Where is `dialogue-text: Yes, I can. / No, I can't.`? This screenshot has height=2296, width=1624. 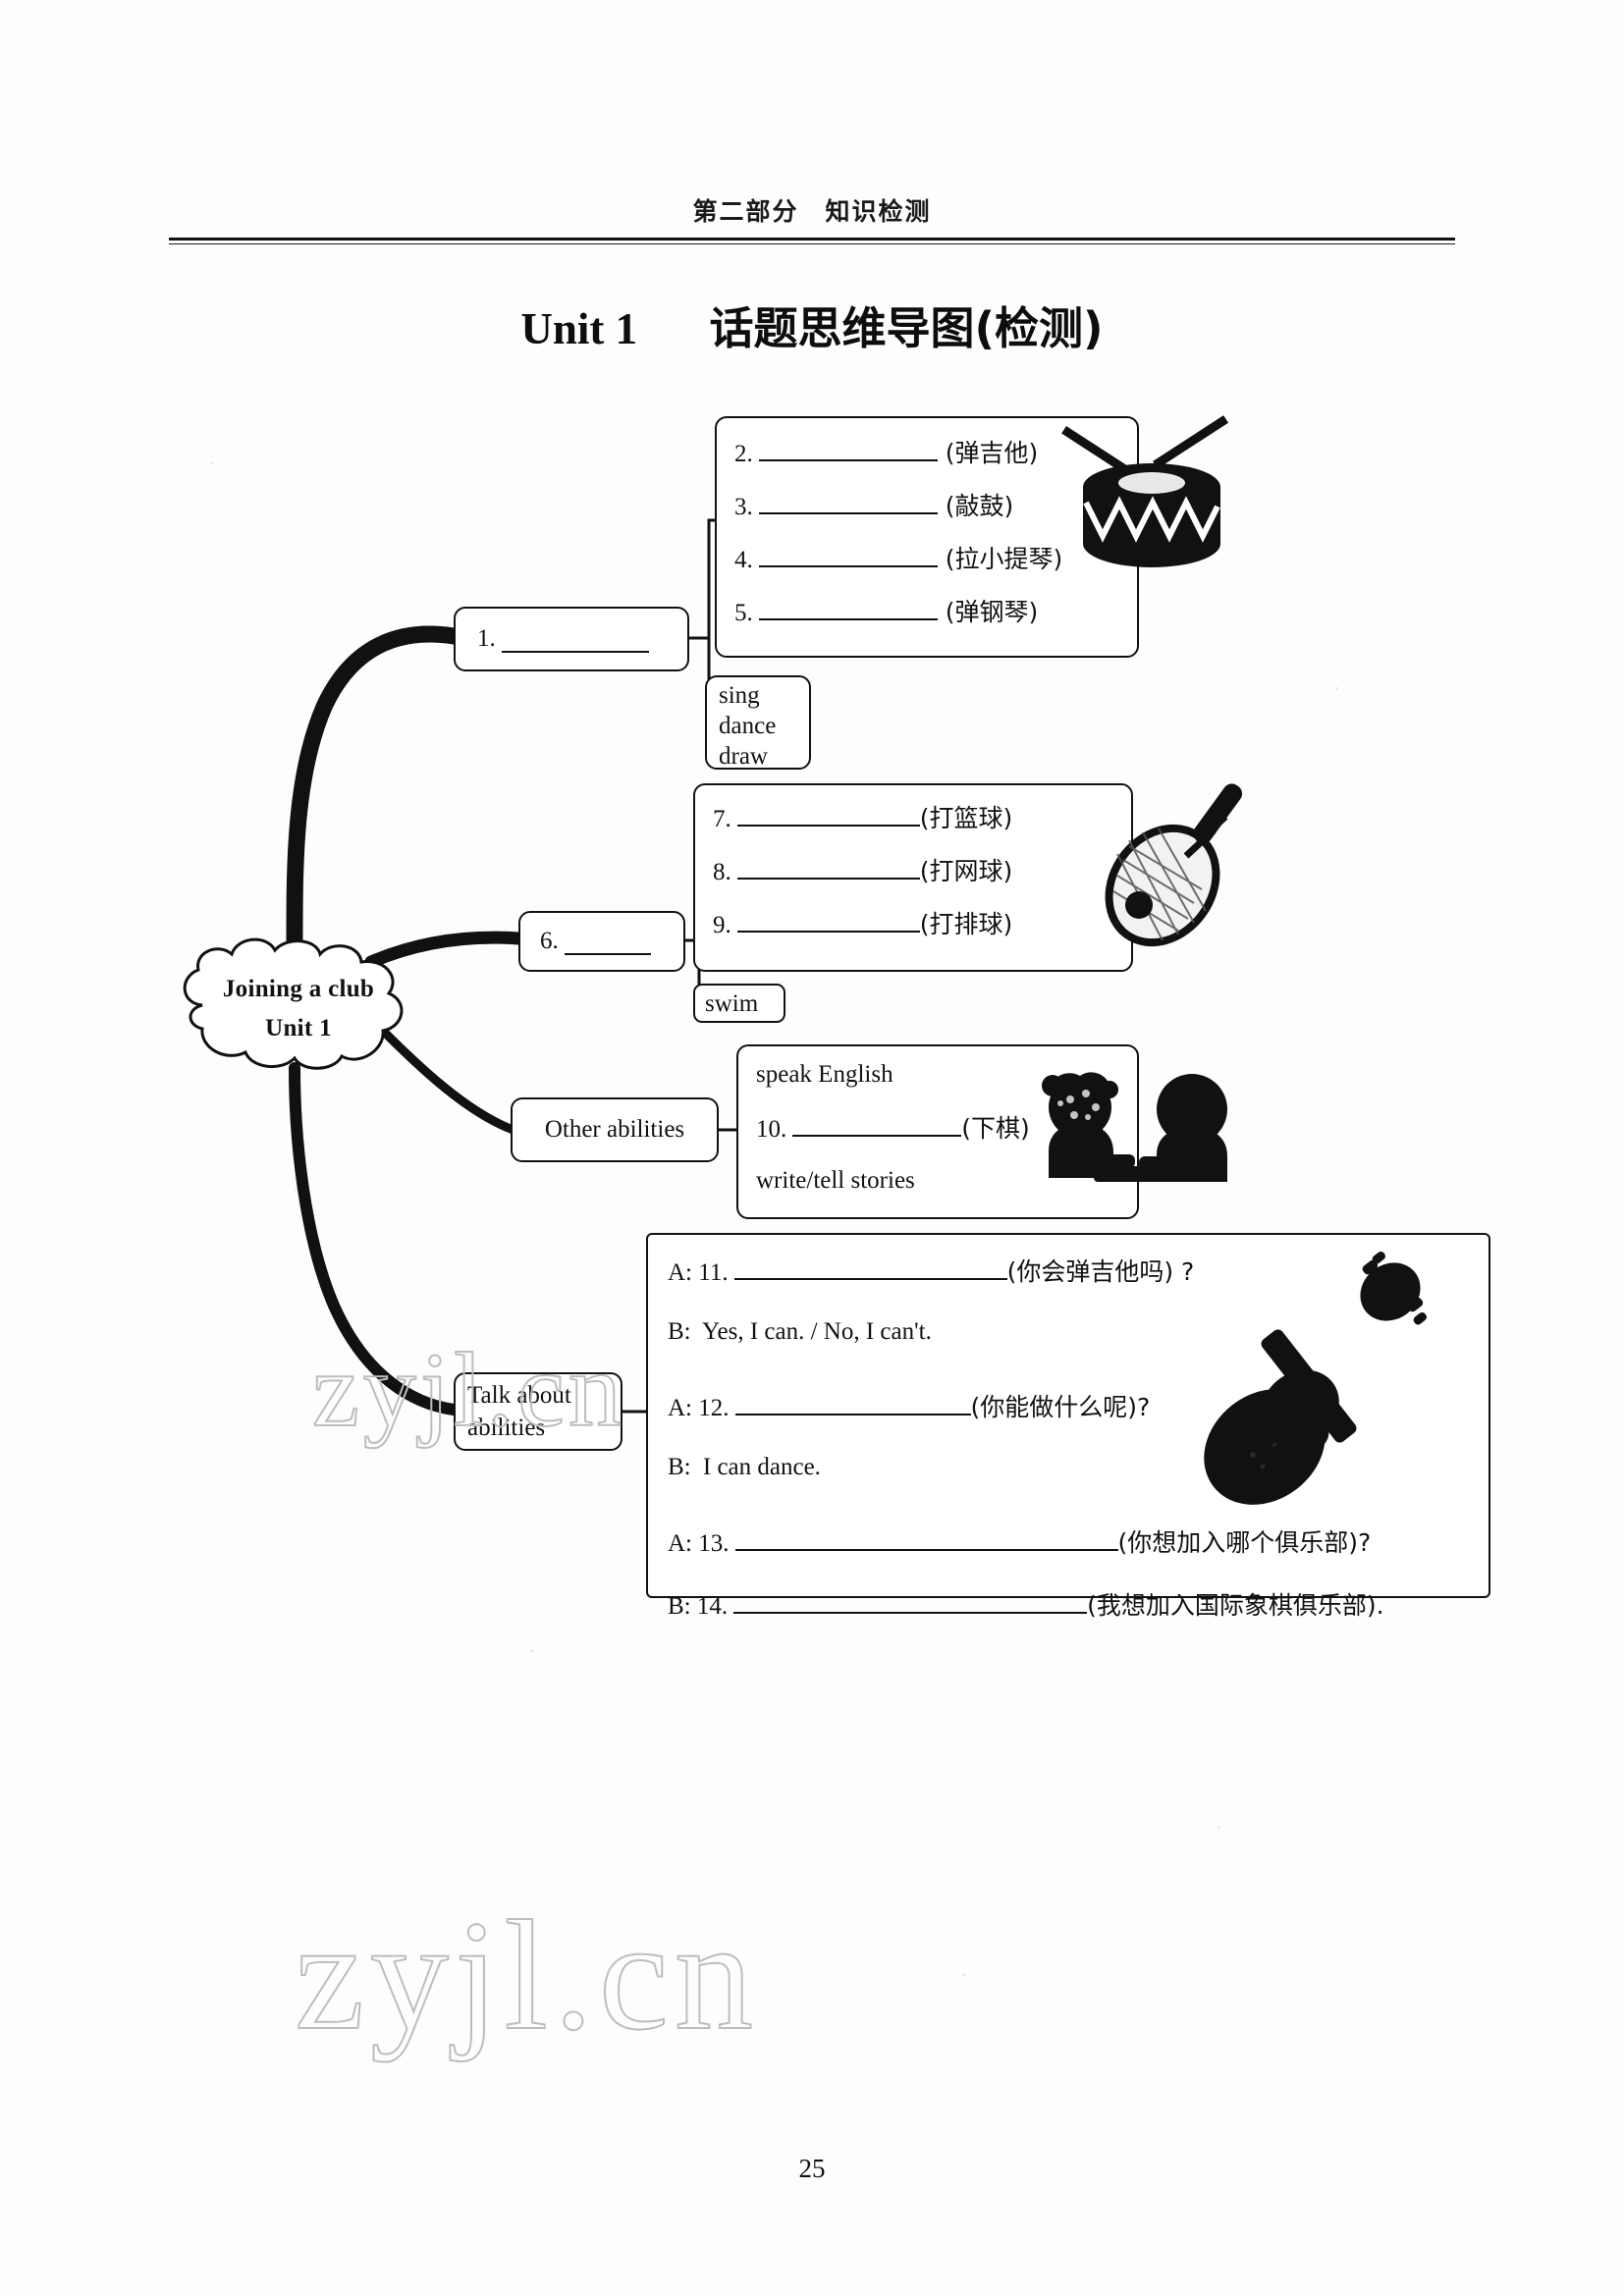 dialogue-text: Yes, I can. / No, I can't. is located at coordinates (816, 1332).